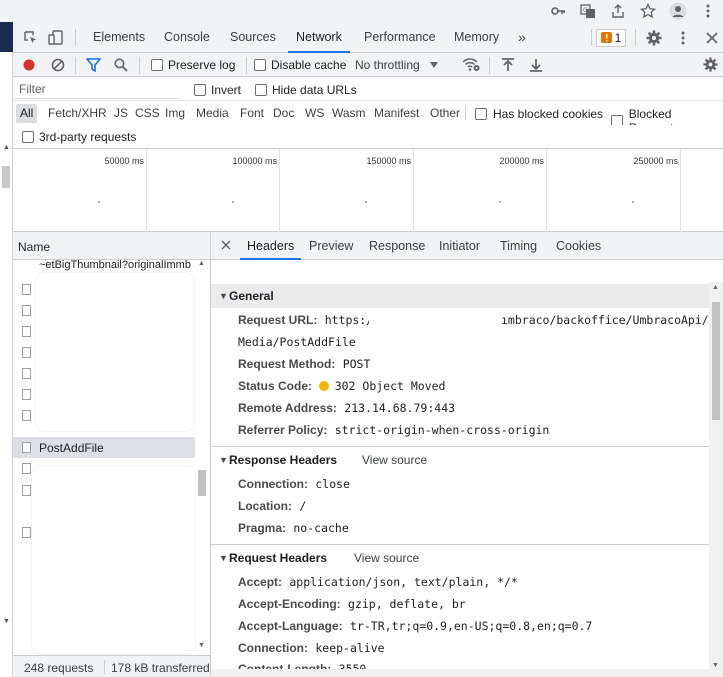 The image size is (723, 677). I want to click on network-settings-gear-icon, so click(710, 64).